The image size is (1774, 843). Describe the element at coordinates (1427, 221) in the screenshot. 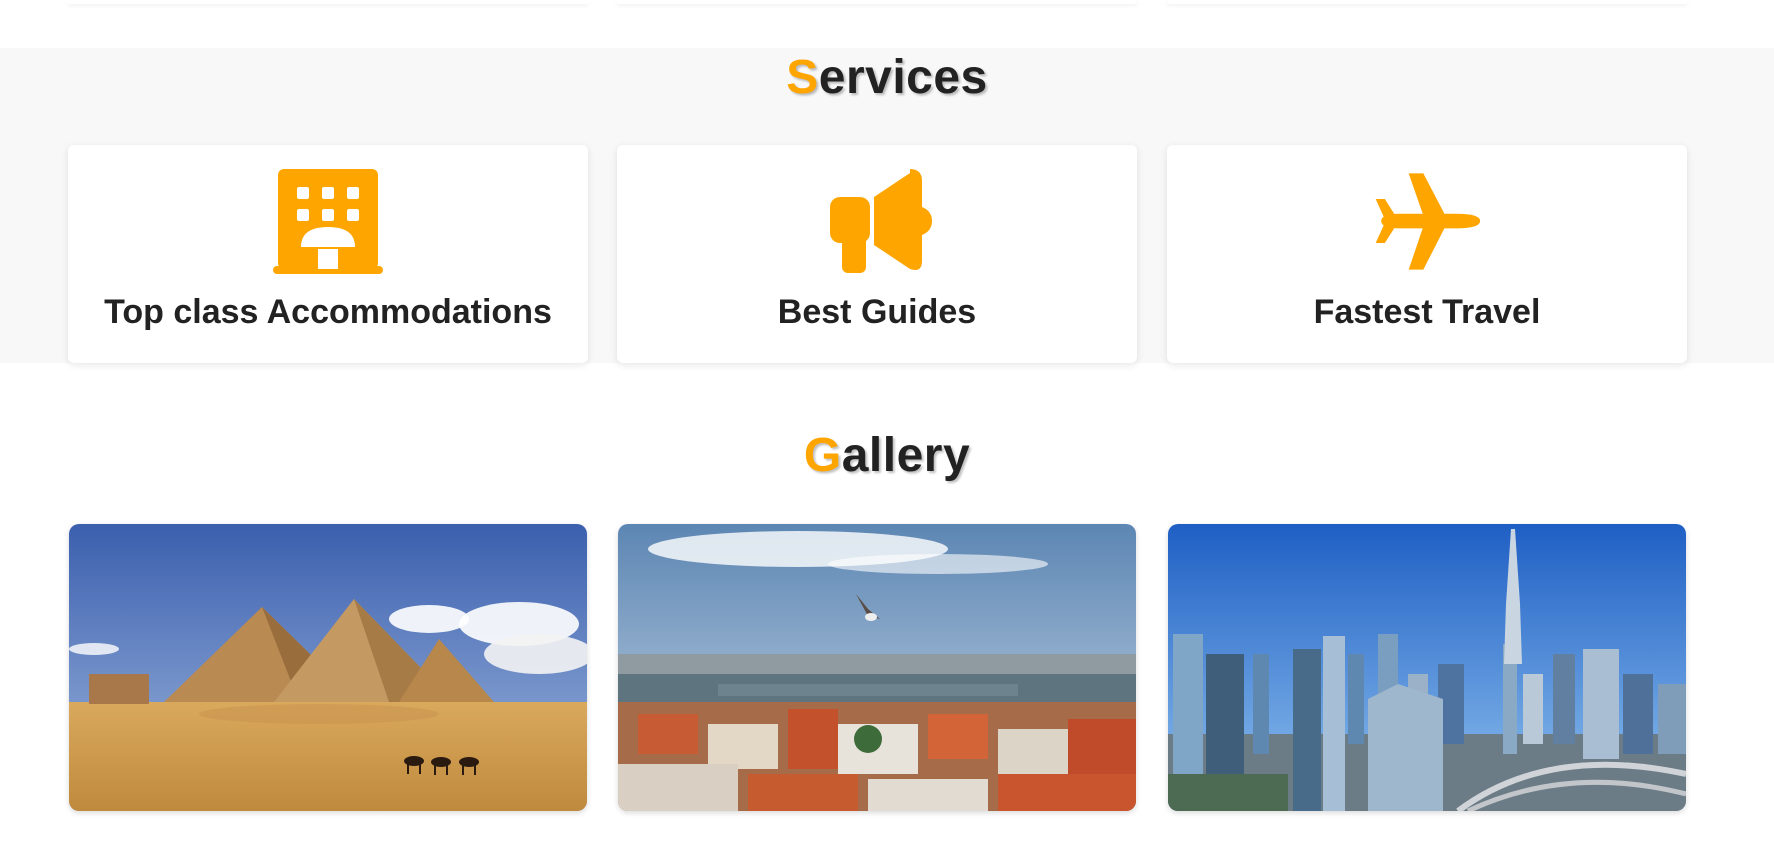

I see `plane-icon` at that location.